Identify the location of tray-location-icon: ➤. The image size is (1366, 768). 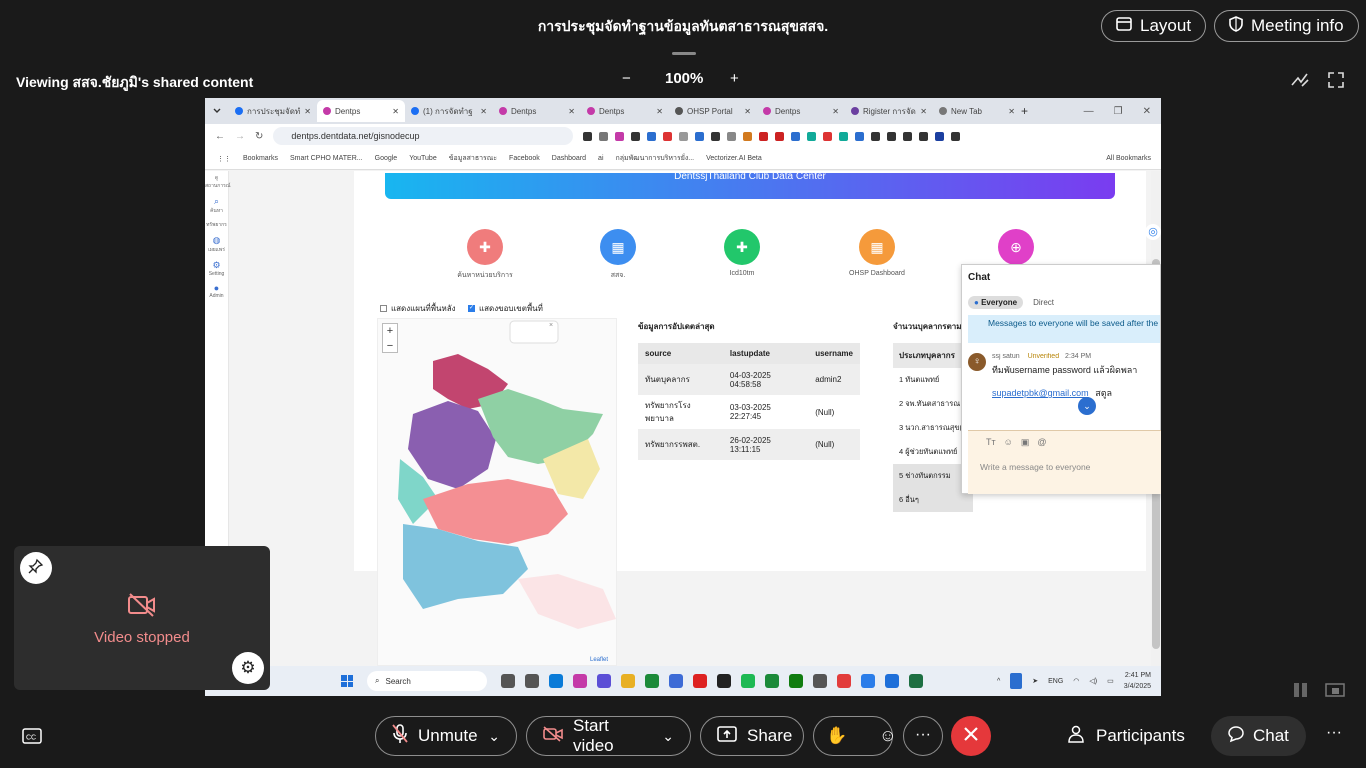
(1035, 681).